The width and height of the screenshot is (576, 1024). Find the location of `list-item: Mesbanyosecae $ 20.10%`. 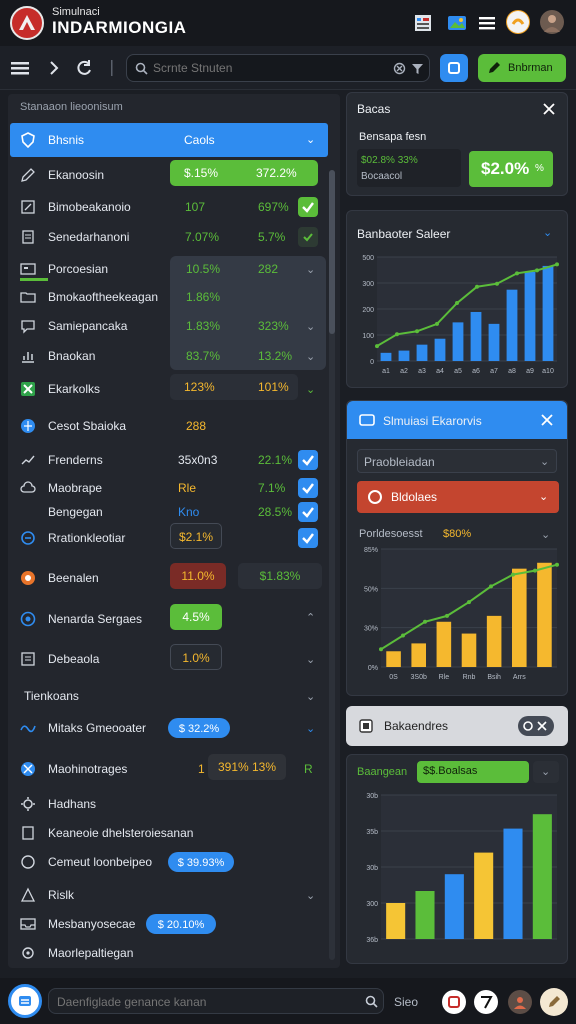

list-item: Mesbanyosecae $ 20.10% is located at coordinates (169, 924).